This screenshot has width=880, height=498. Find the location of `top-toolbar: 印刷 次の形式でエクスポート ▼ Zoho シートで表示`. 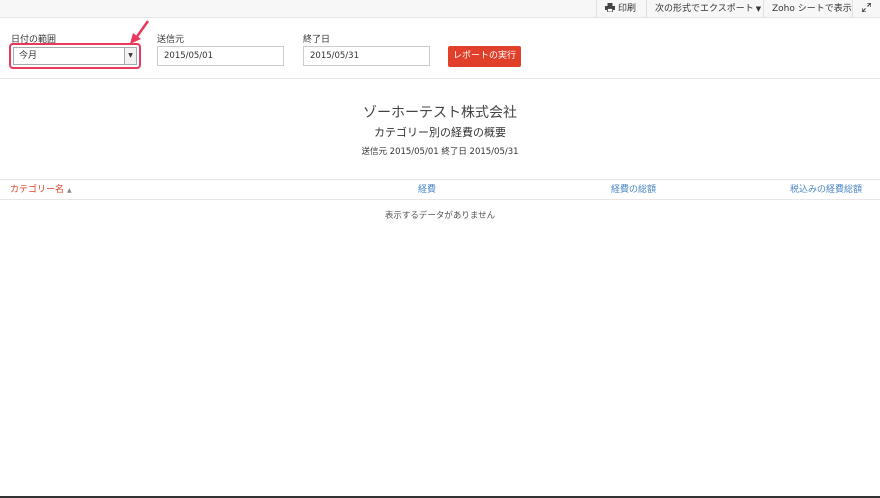

top-toolbar: 印刷 次の形式でエクスポート ▼ Zoho シートで表示 is located at coordinates (440, 9).